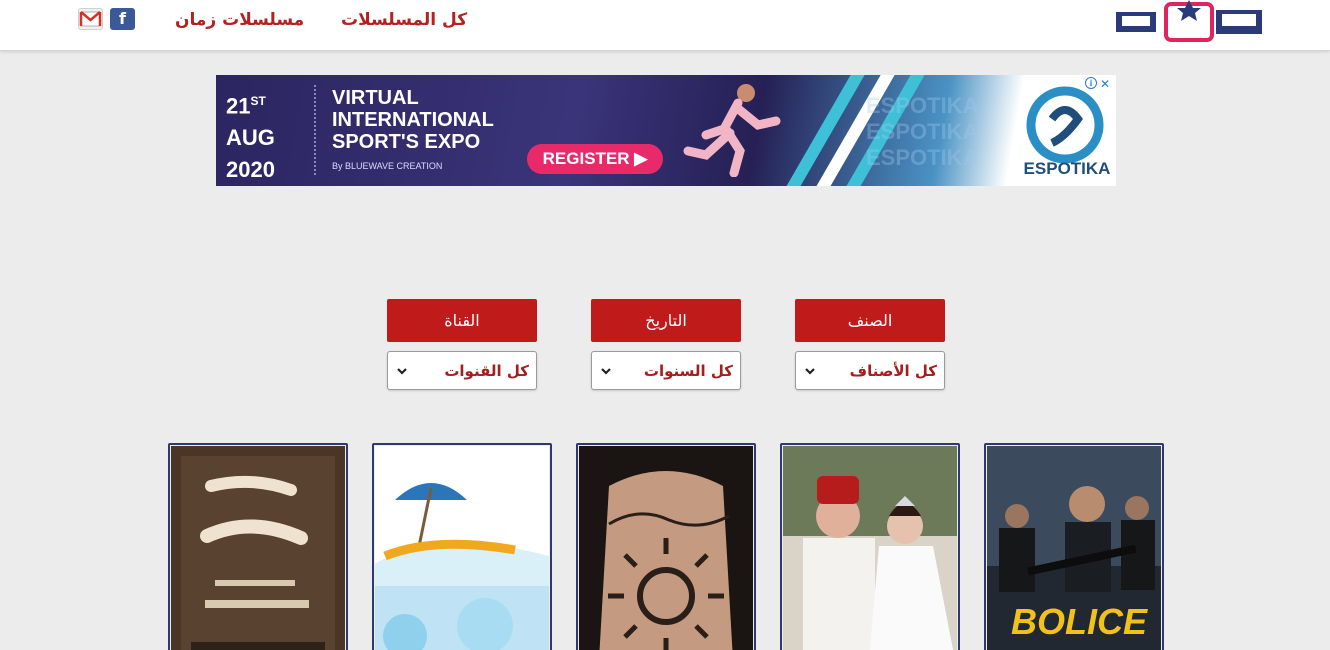  I want to click on envelope-icon, so click(90, 19).